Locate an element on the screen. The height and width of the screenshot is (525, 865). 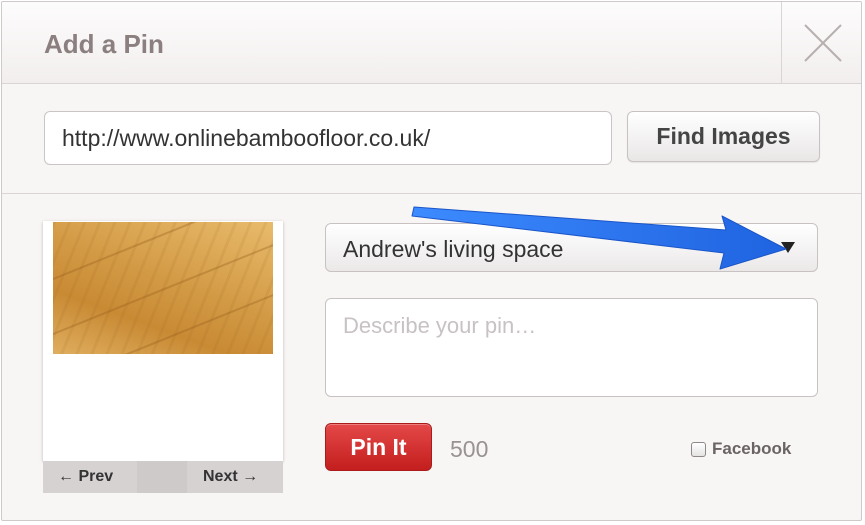
facebook-checkbox: Facebook is located at coordinates (741, 449).